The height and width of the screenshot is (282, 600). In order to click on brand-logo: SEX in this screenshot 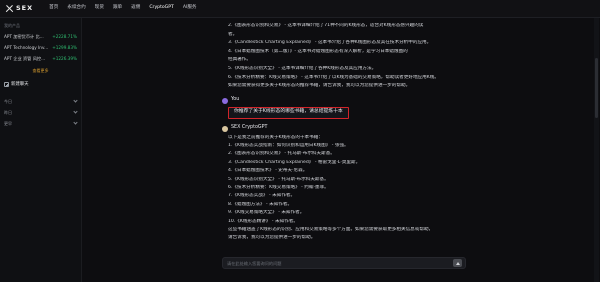, I will do `click(19, 8)`.